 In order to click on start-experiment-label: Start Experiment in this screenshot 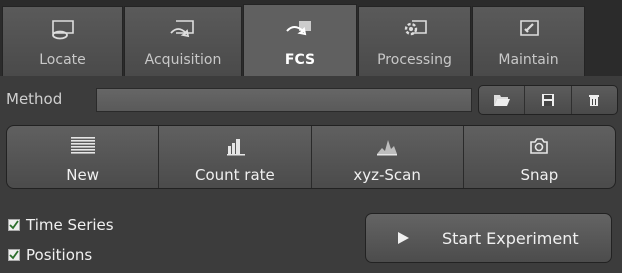, I will do `click(510, 238)`.